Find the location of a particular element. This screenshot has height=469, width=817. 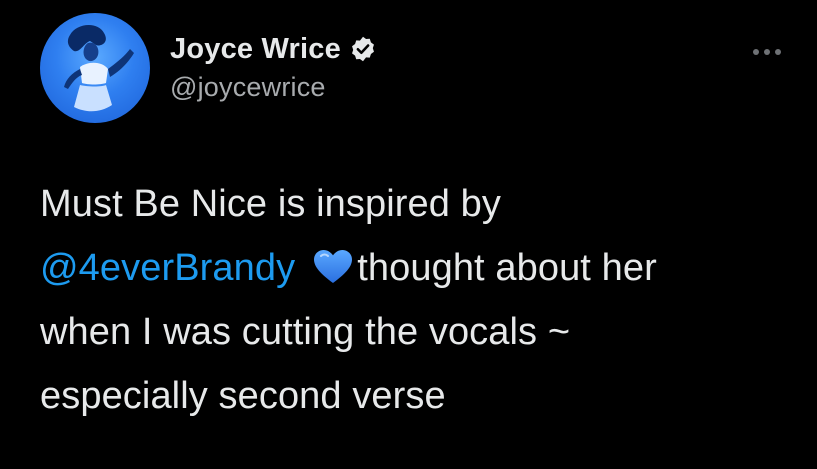

name-row: Joyce Wrice is located at coordinates (273, 49).